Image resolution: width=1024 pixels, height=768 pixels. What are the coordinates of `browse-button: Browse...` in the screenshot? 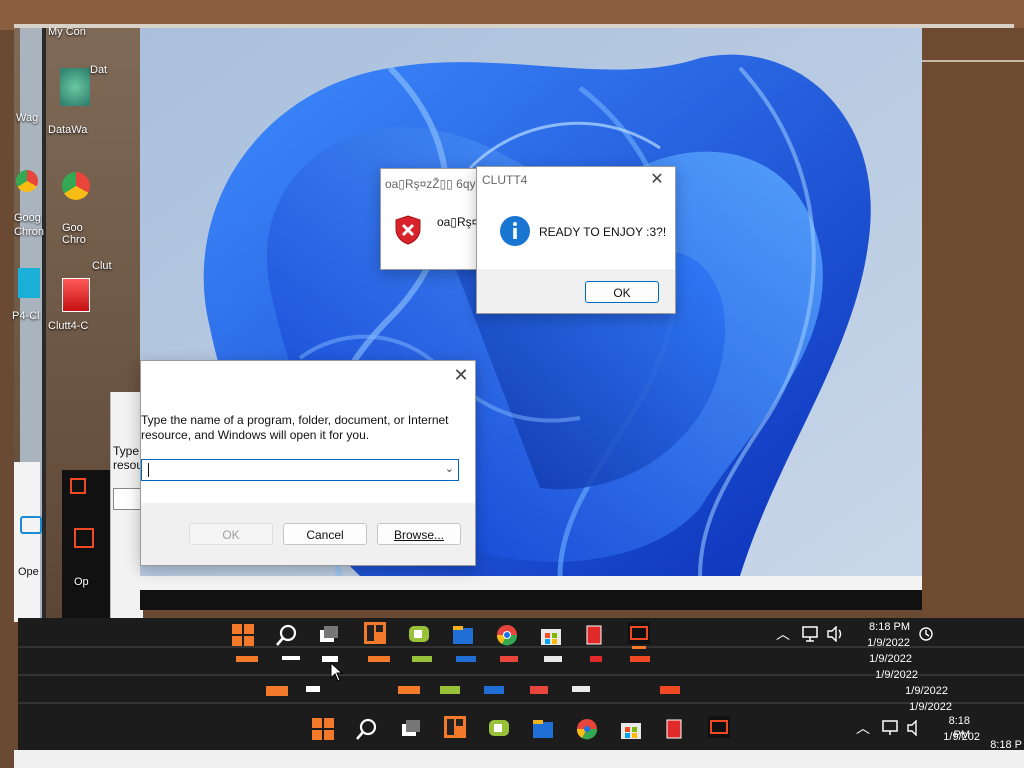 It's located at (419, 534).